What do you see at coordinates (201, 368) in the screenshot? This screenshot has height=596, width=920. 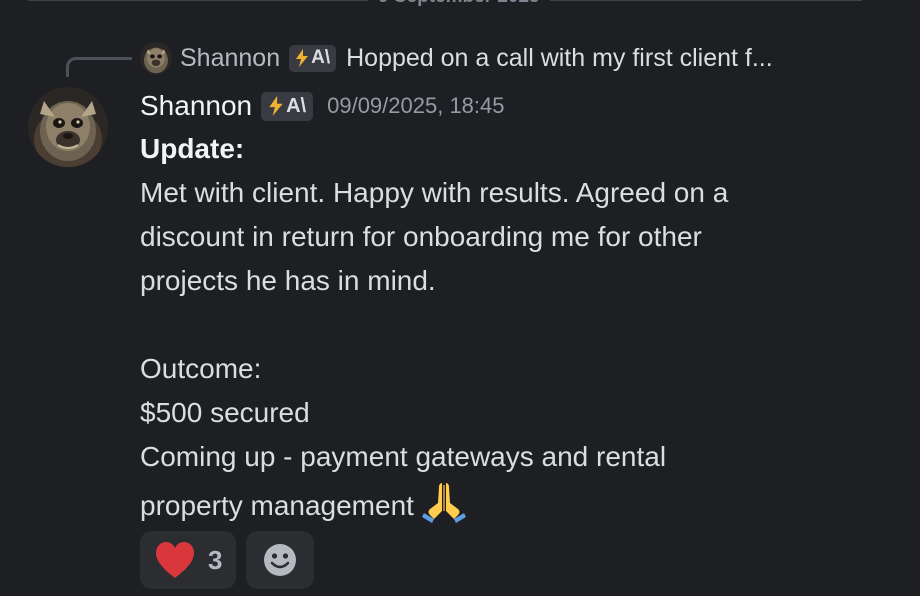 I see `message-line: Outcome:` at bounding box center [201, 368].